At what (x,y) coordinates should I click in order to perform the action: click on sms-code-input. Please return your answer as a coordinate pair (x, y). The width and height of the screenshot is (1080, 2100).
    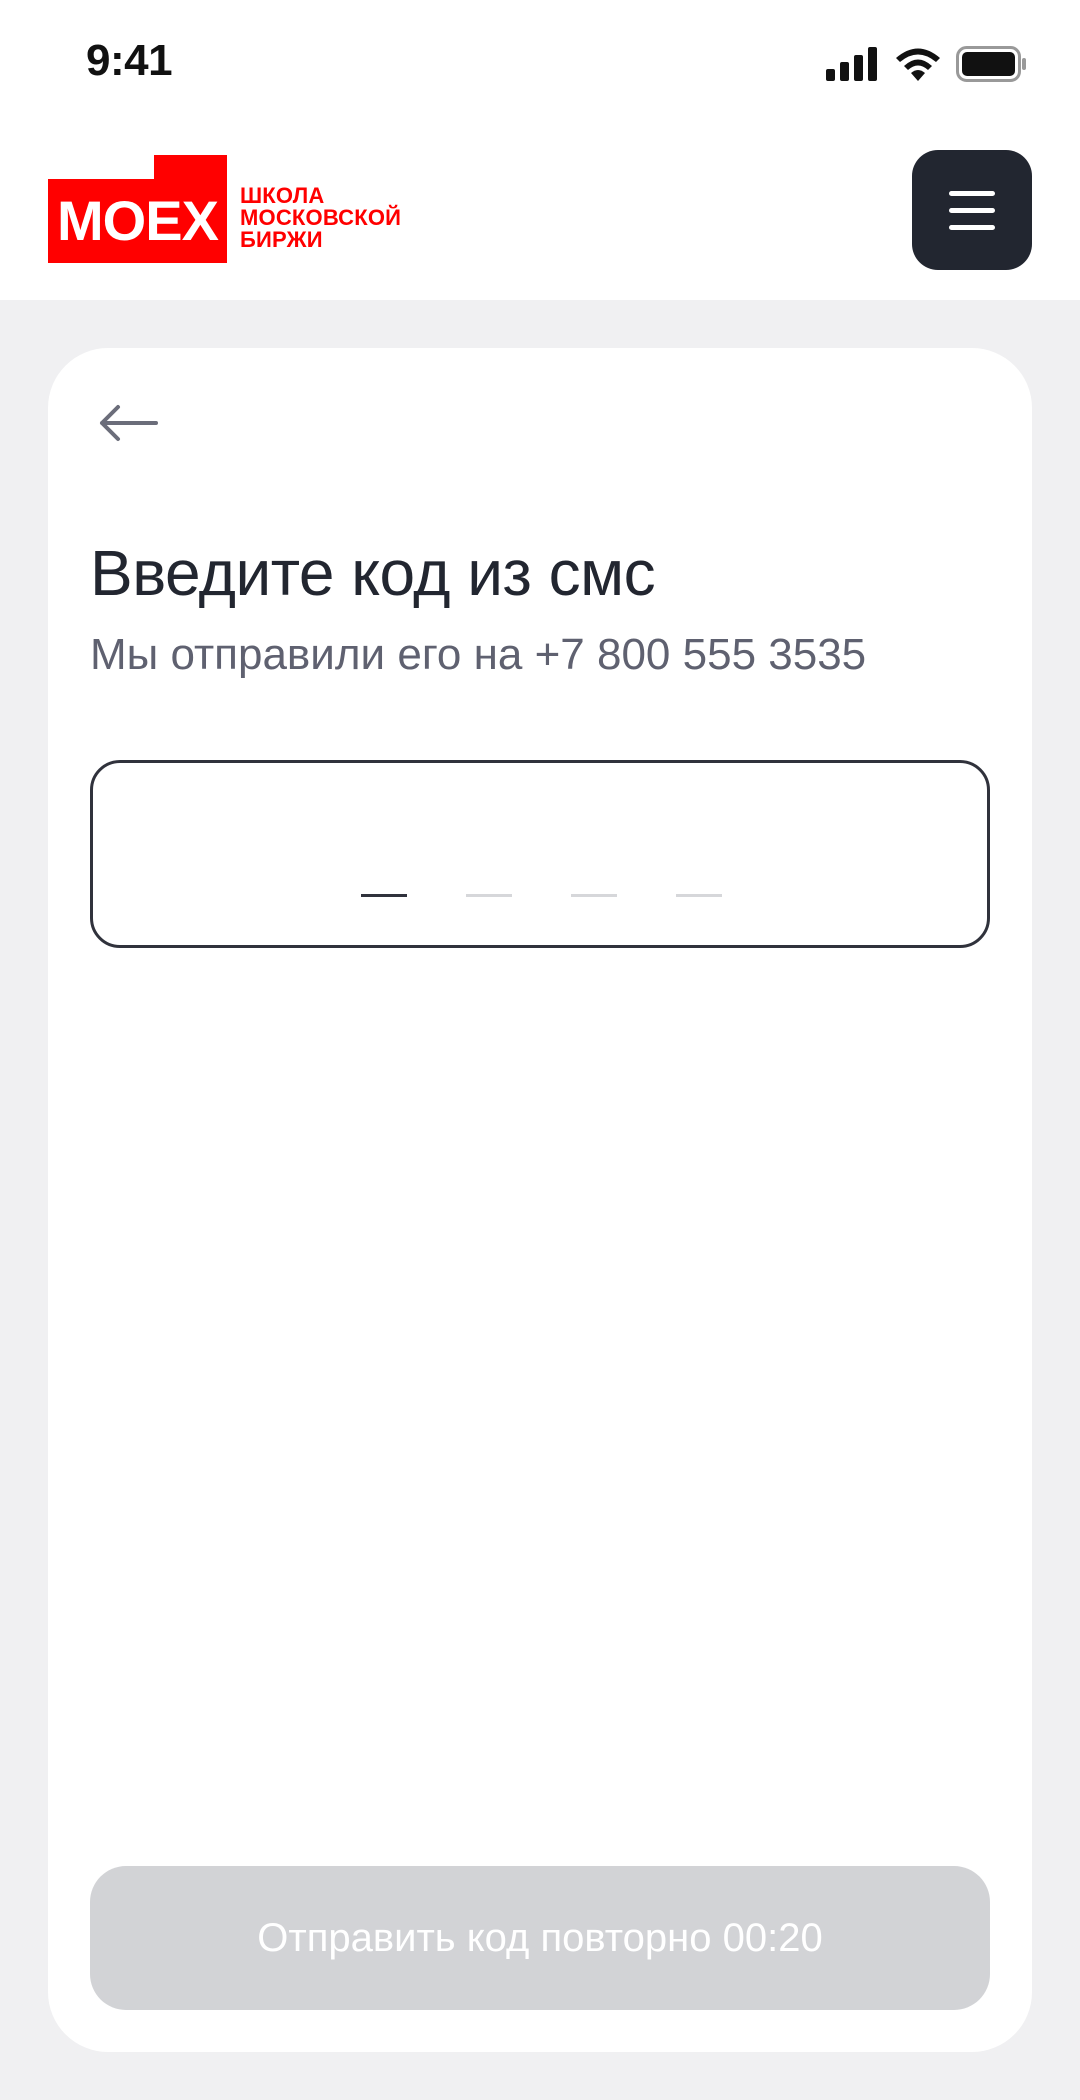
    Looking at the image, I should click on (540, 854).